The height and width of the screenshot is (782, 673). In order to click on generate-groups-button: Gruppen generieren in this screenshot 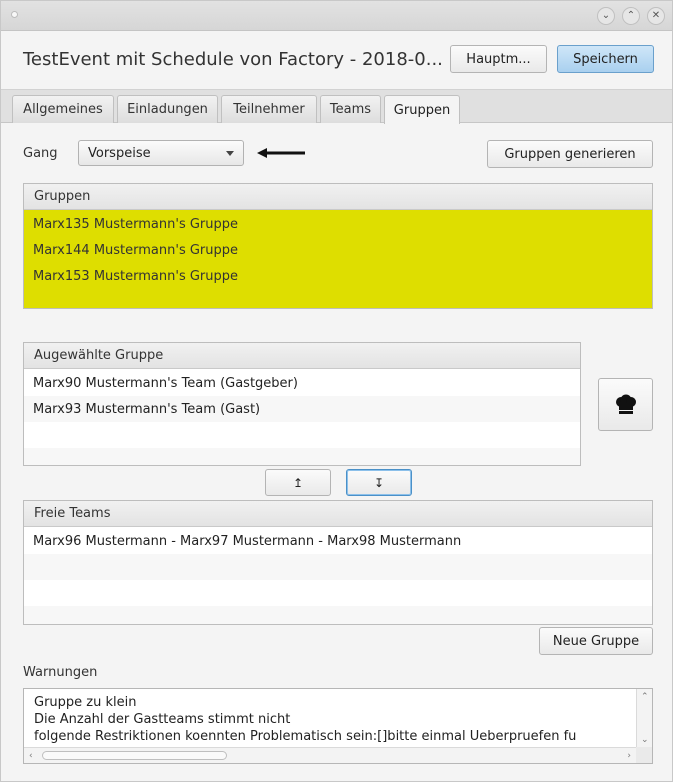, I will do `click(570, 154)`.